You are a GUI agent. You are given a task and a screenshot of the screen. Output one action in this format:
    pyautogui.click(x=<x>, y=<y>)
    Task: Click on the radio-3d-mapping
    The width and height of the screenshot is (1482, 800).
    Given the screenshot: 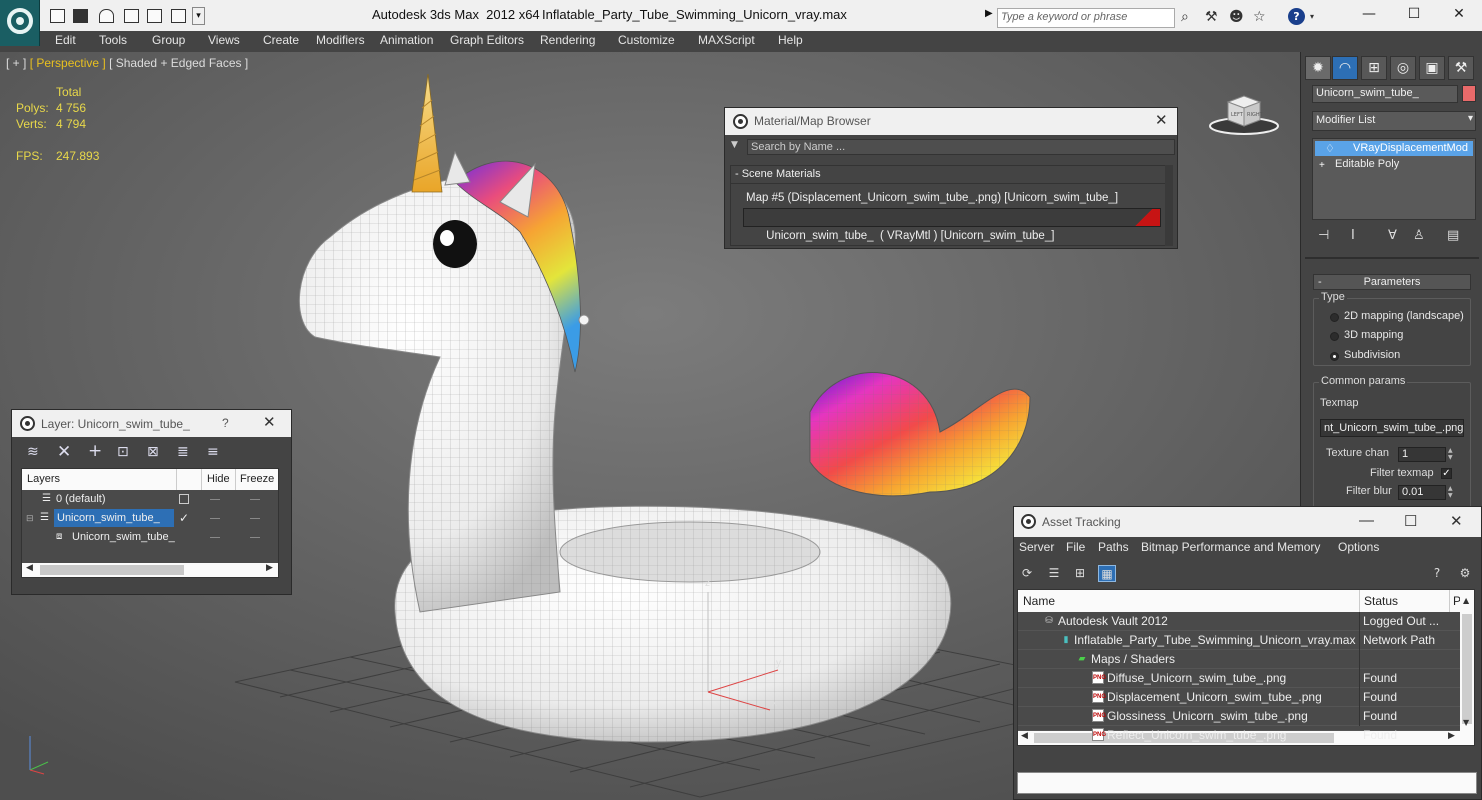 What is the action you would take?
    pyautogui.click(x=1334, y=336)
    